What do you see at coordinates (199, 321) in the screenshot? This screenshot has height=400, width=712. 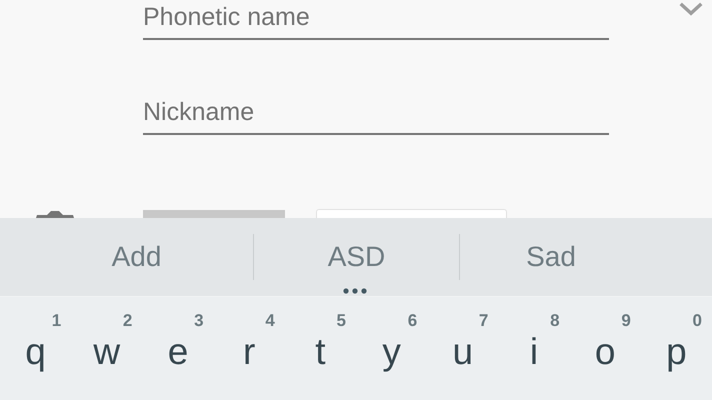 I see `key-hint: 3` at bounding box center [199, 321].